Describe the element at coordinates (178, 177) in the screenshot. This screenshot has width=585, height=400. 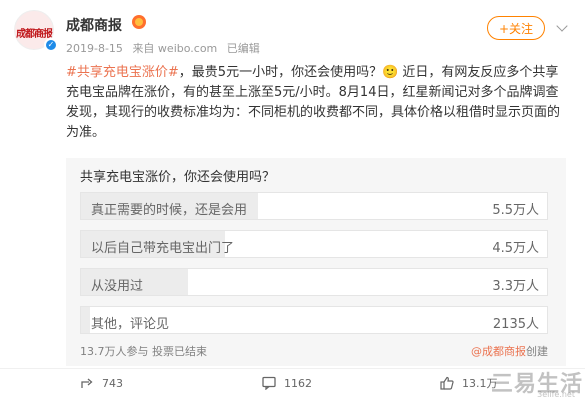
I see `poll-question: 共享充电宝涨价，你还会使用吗？` at that location.